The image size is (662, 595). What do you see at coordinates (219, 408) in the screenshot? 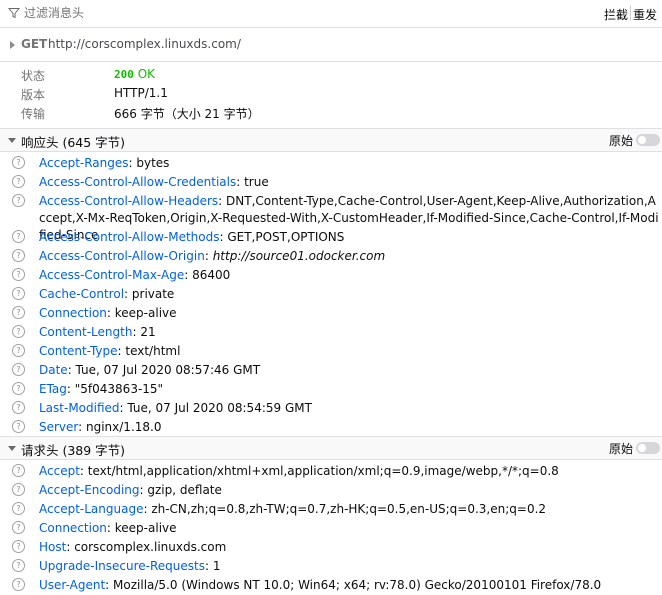
I see `header-value: Tue, 07 Jul 2020 08:54:59 GMT` at bounding box center [219, 408].